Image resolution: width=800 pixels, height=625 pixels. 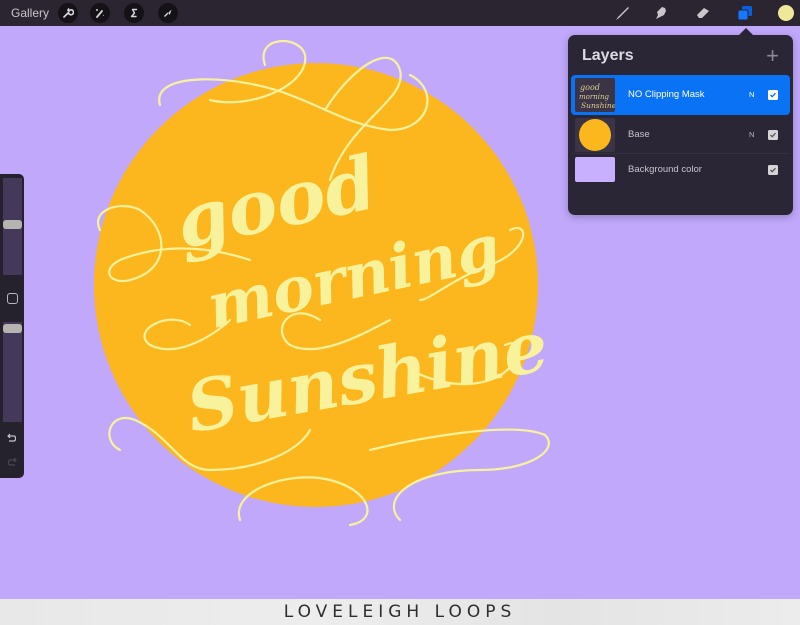 I want to click on undo-icon, so click(x=12, y=438).